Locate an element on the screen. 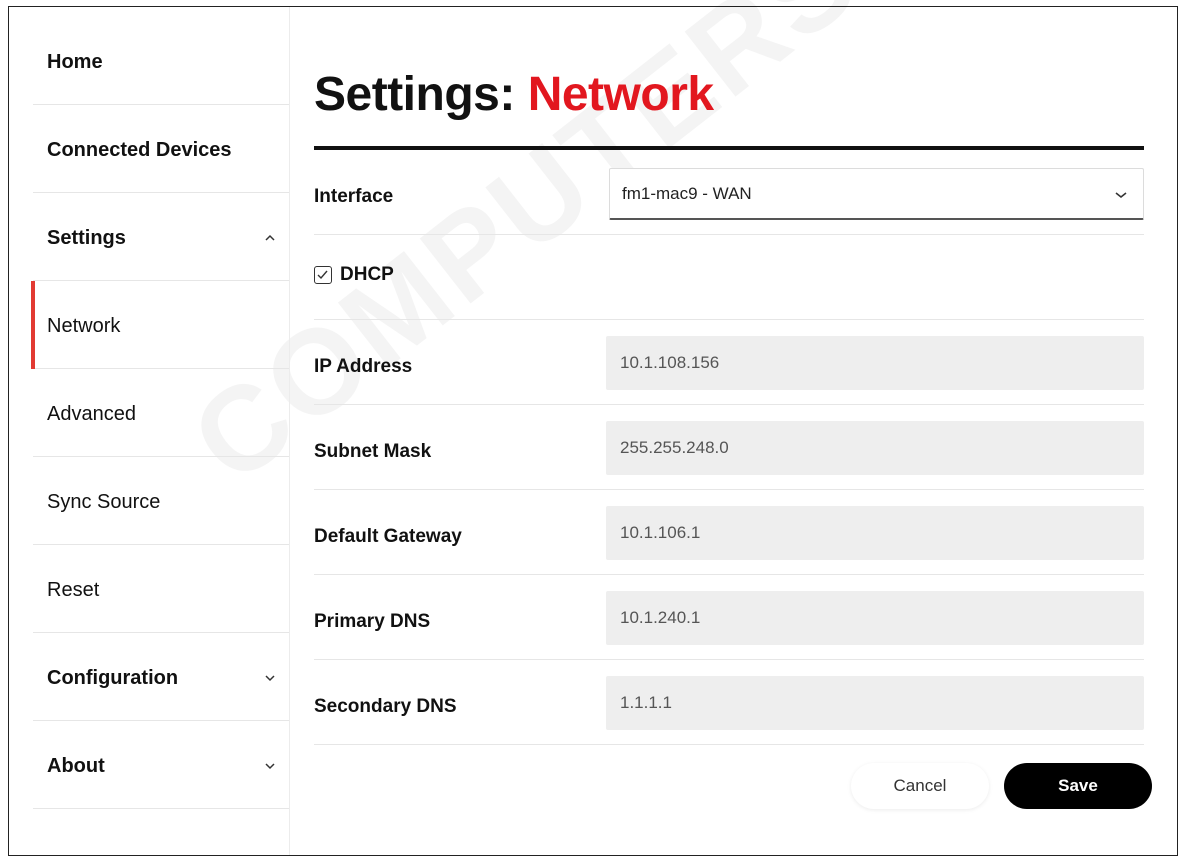 This screenshot has height=856, width=1185. sidebar-item-label: Advanced is located at coordinates (91, 414).